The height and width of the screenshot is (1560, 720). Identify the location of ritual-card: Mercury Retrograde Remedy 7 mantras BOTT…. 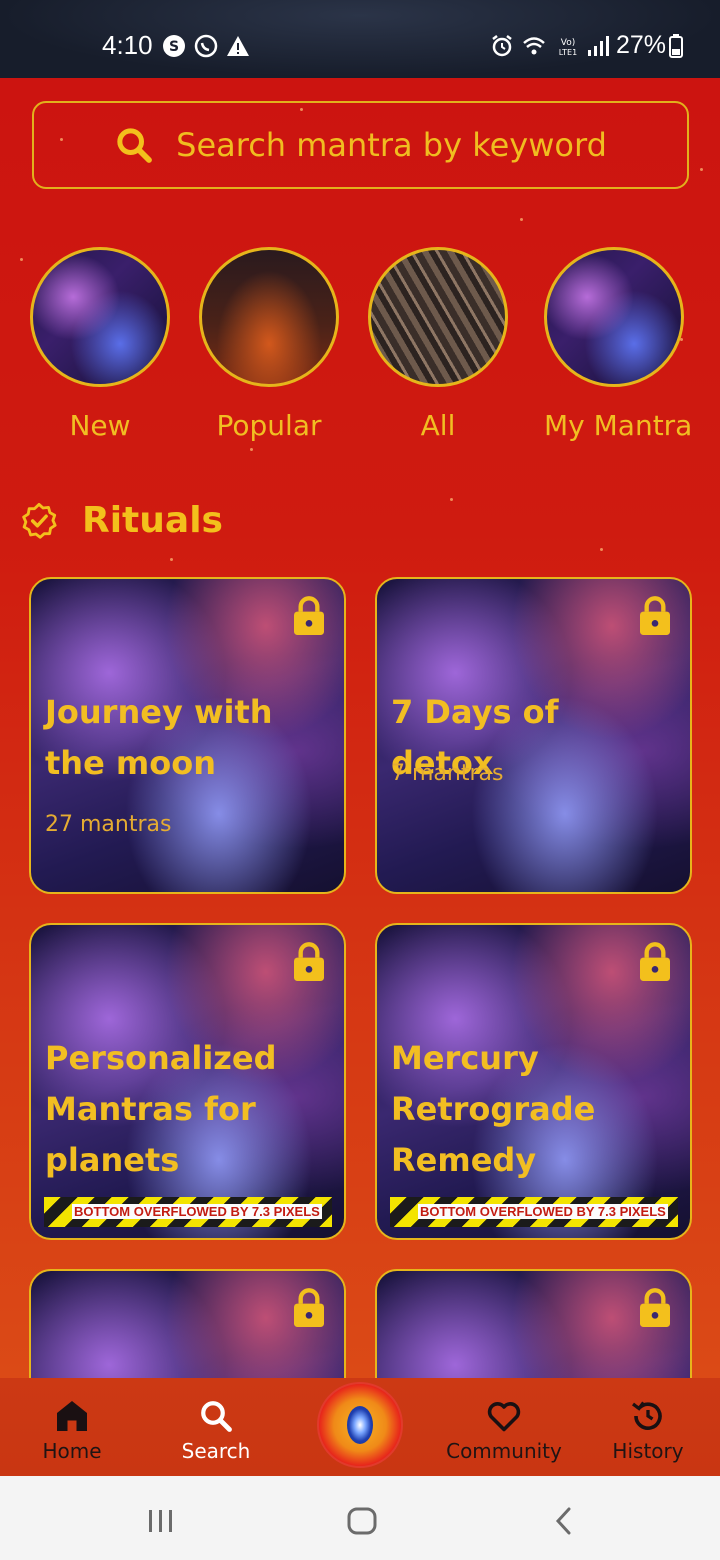
(533, 1081).